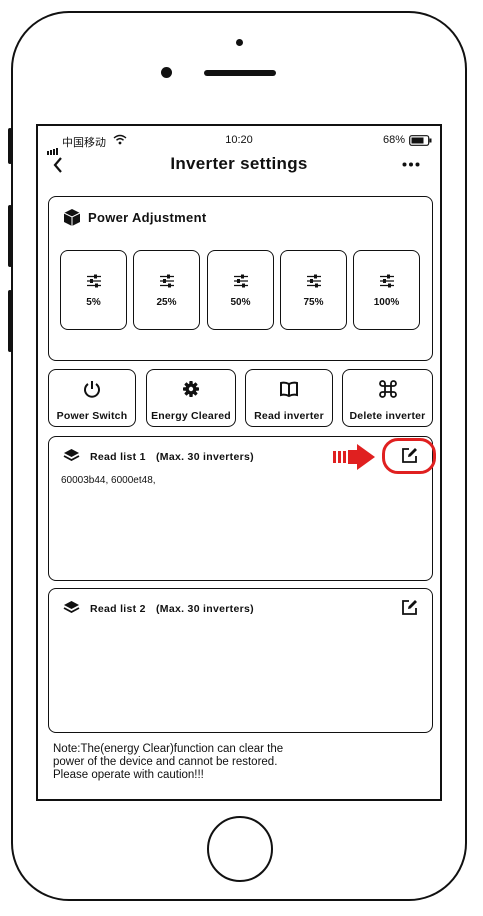  Describe the element at coordinates (411, 164) in the screenshot. I see `more-icon` at that location.